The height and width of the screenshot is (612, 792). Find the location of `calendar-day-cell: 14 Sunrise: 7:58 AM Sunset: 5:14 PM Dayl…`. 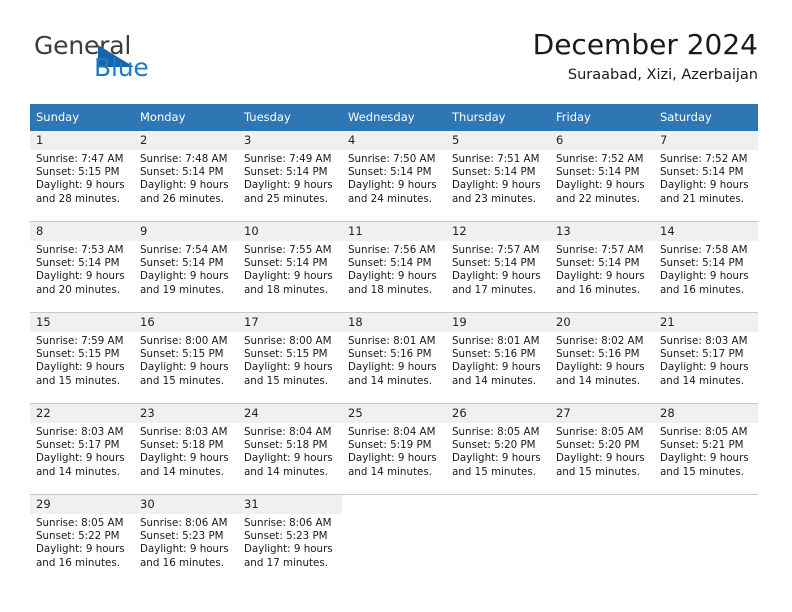

calendar-day-cell: 14 Sunrise: 7:58 AM Sunset: 5:14 PM Dayl… is located at coordinates (706, 267).